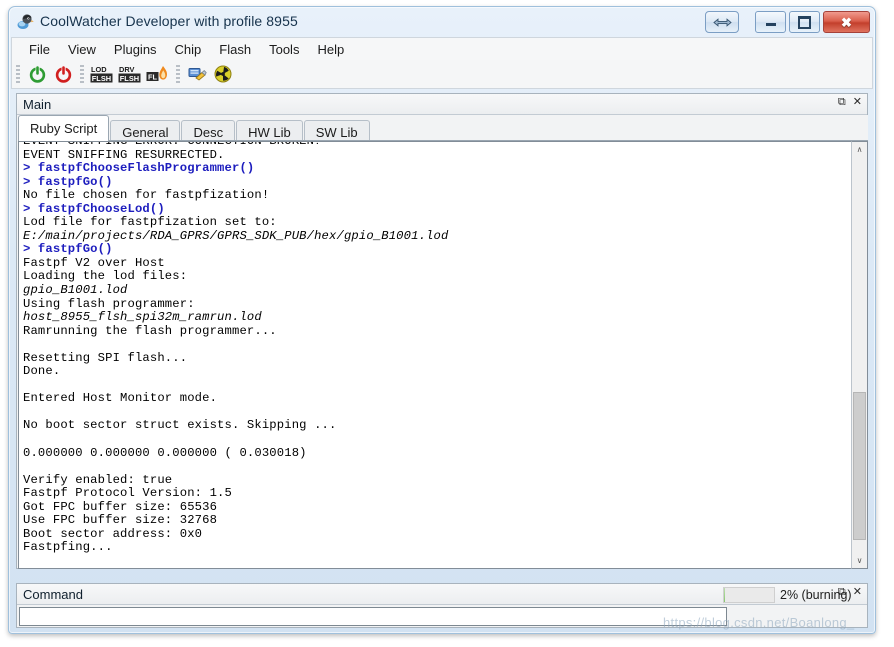  What do you see at coordinates (284, 49) in the screenshot?
I see `menu-item-tools: Tools` at bounding box center [284, 49].